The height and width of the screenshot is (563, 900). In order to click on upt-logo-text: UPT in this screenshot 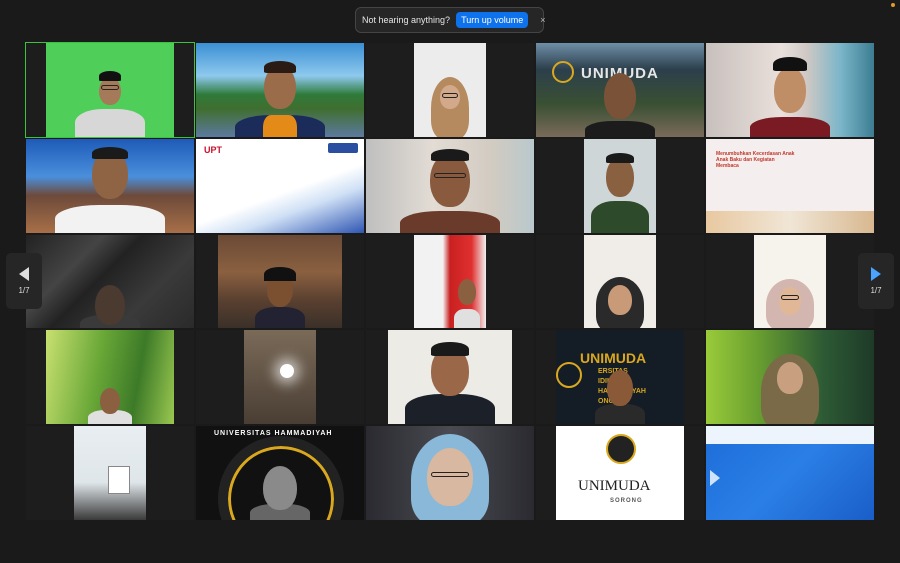, I will do `click(213, 149)`.